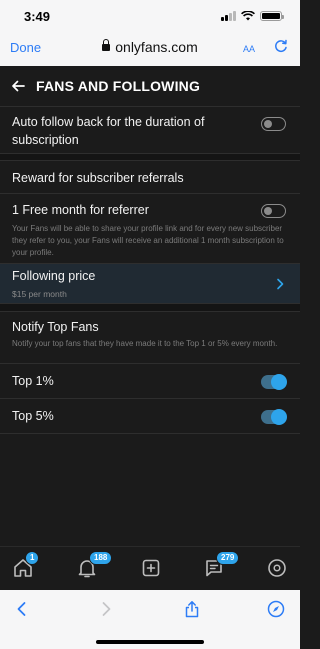  I want to click on back-arrow-icon, so click(18, 86).